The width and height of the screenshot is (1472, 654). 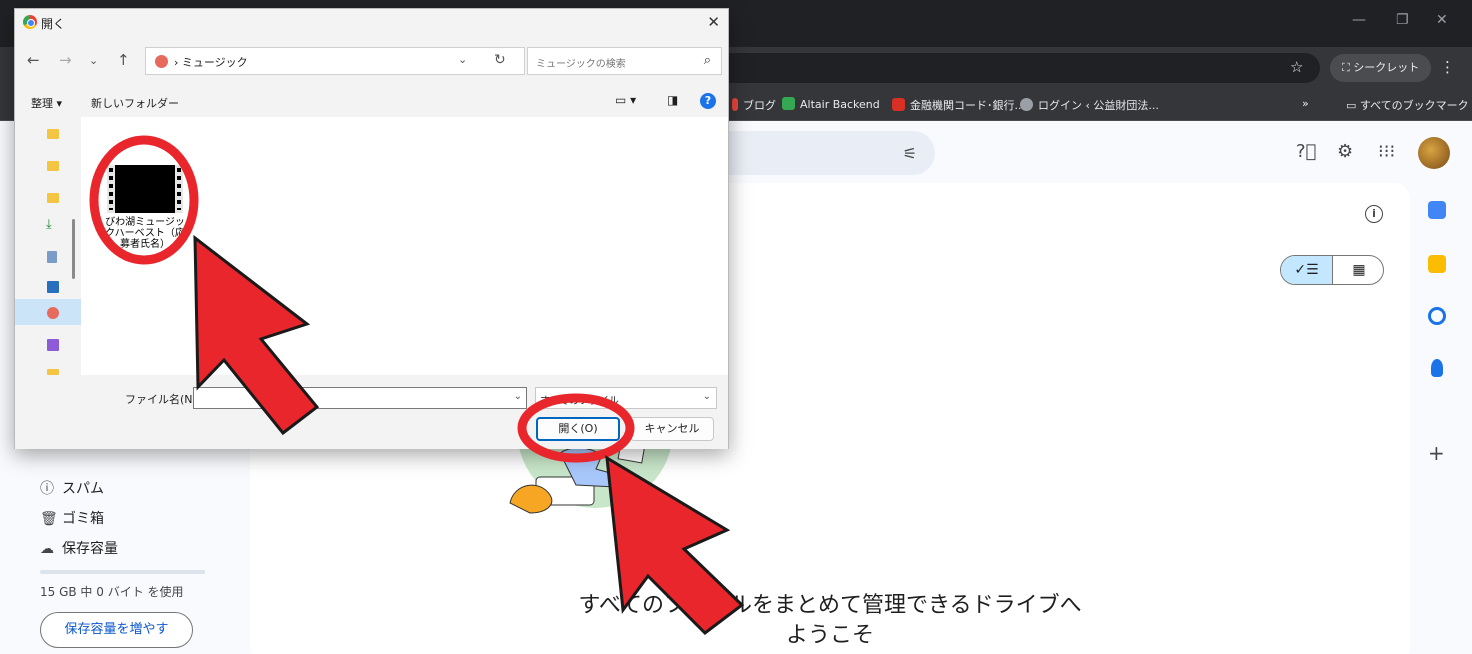 I want to click on calendar-icon, so click(x=1437, y=210).